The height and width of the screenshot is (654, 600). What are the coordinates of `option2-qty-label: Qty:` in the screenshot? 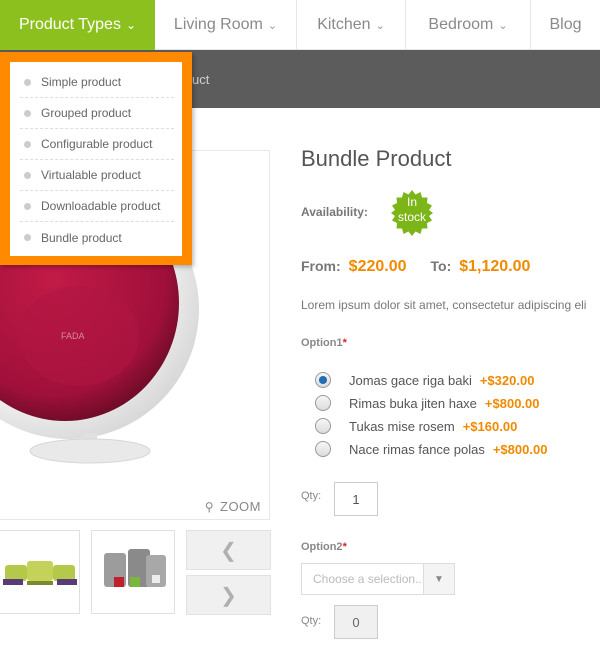 It's located at (311, 621).